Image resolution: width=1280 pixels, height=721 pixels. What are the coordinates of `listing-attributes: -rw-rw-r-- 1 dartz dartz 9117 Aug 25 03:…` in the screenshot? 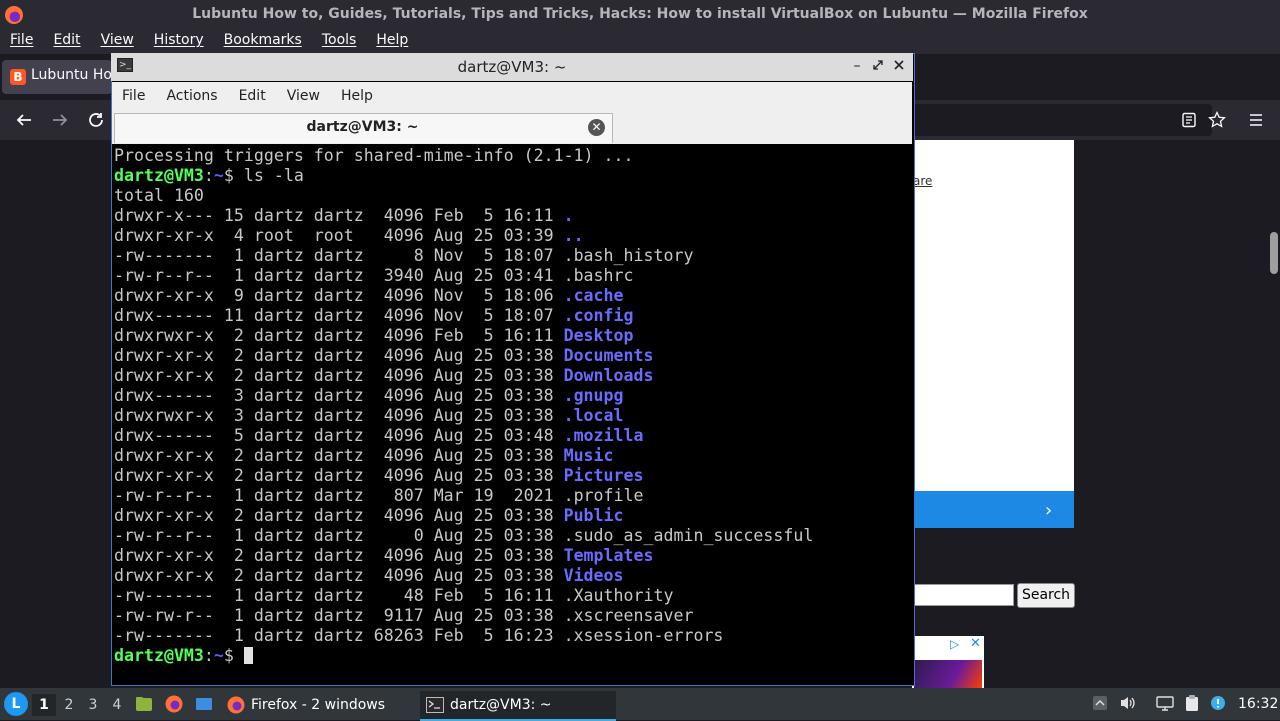 It's located at (339, 615).